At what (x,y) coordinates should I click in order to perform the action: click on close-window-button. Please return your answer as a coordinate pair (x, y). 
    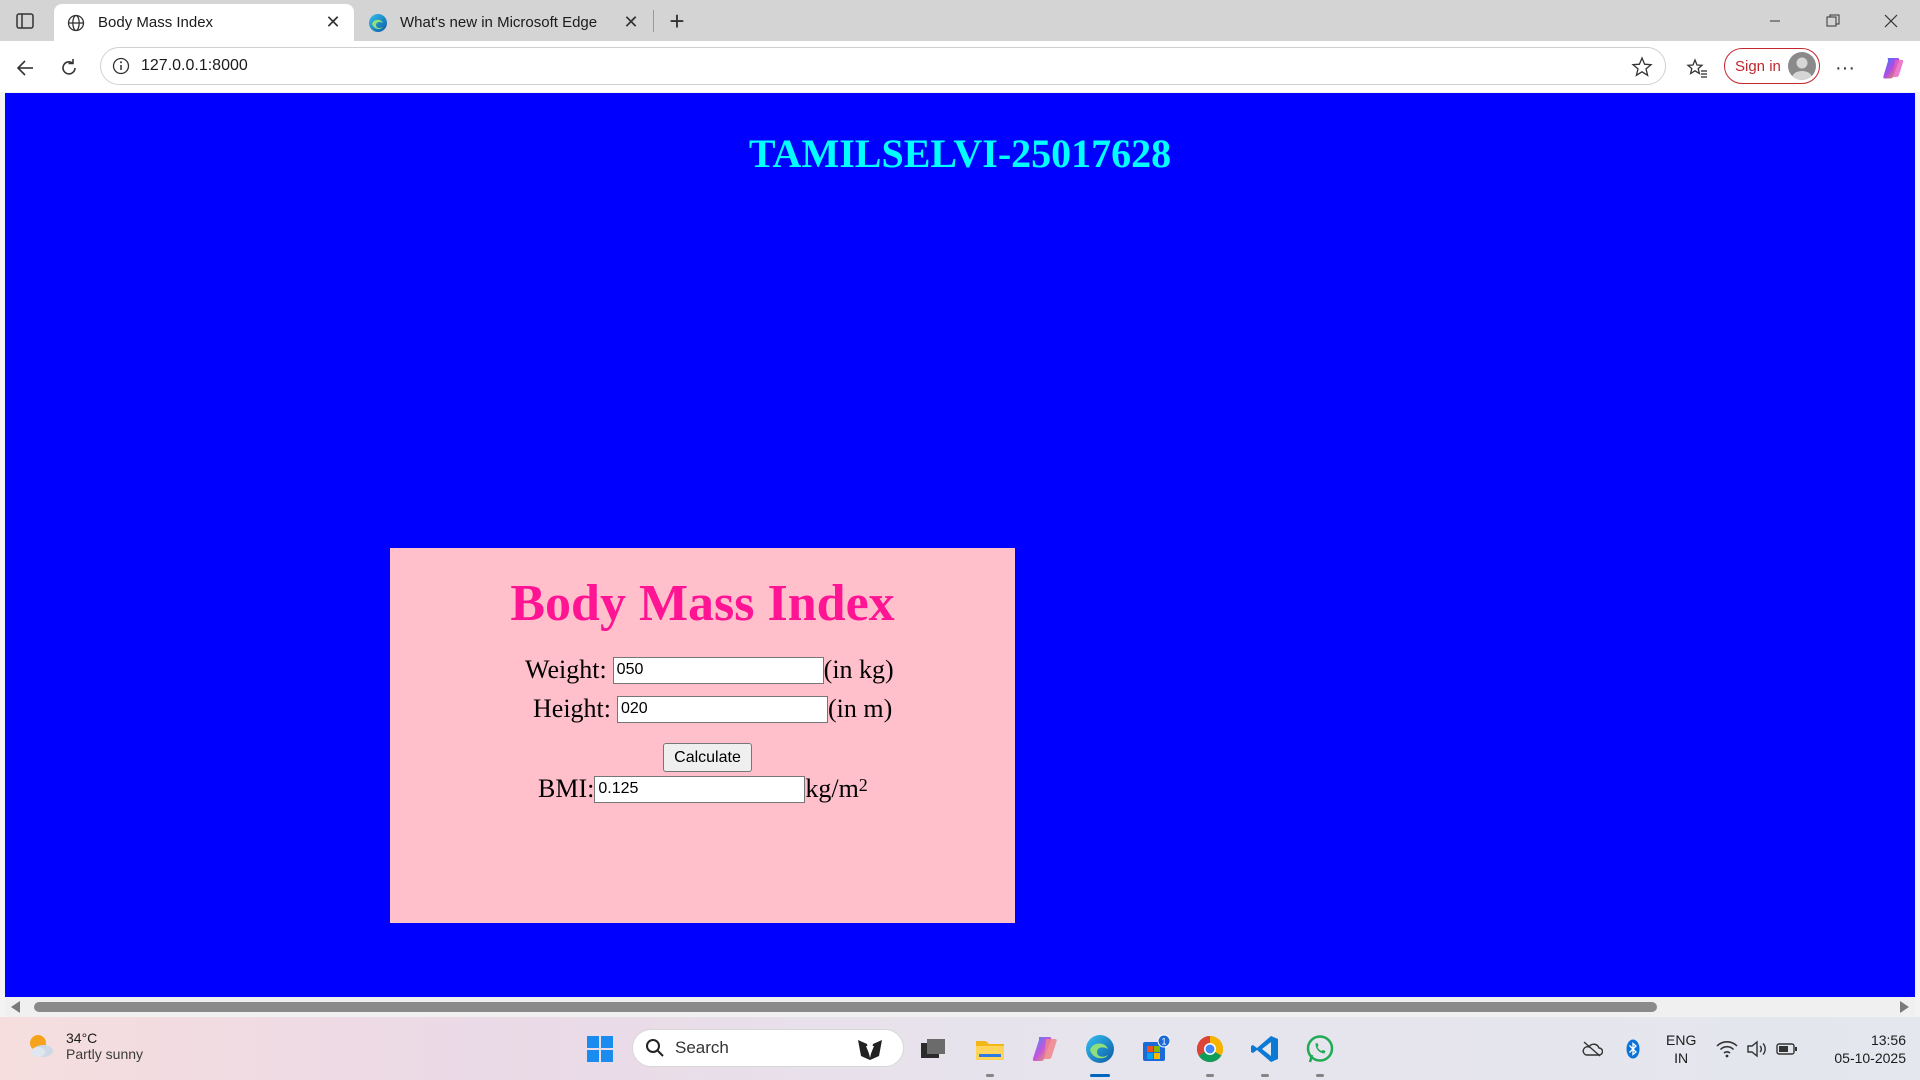
    Looking at the image, I should click on (1891, 20).